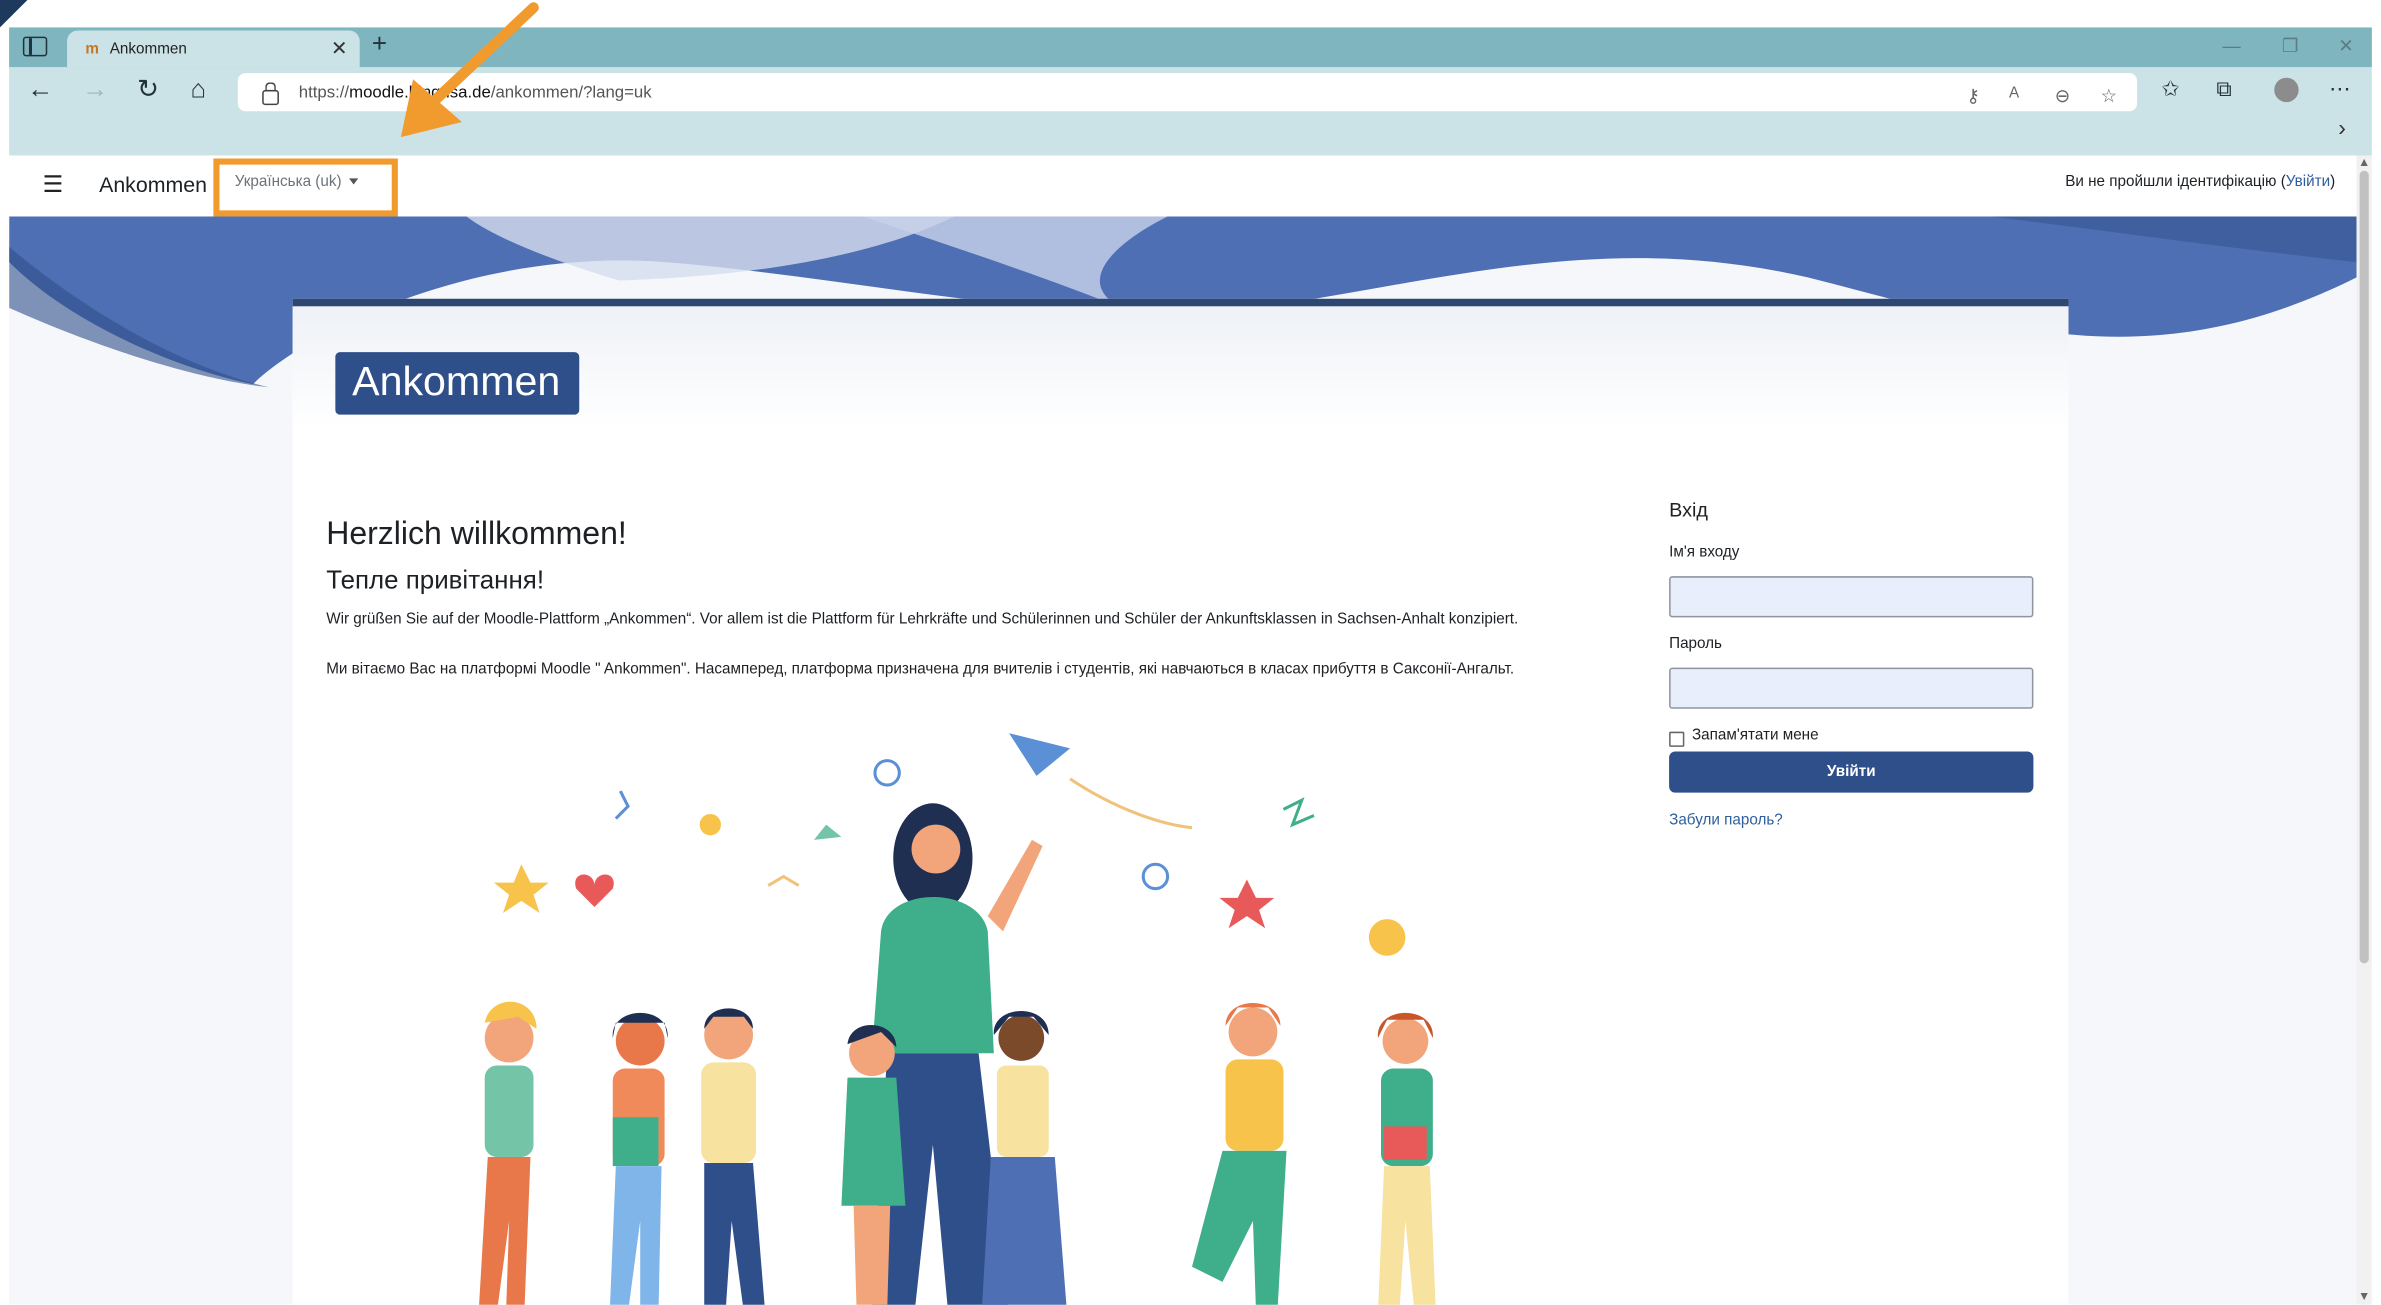 This screenshot has width=2381, height=1305. Describe the element at coordinates (476, 534) in the screenshot. I see `welcome-heading-de: Herzlich willkommen!` at that location.